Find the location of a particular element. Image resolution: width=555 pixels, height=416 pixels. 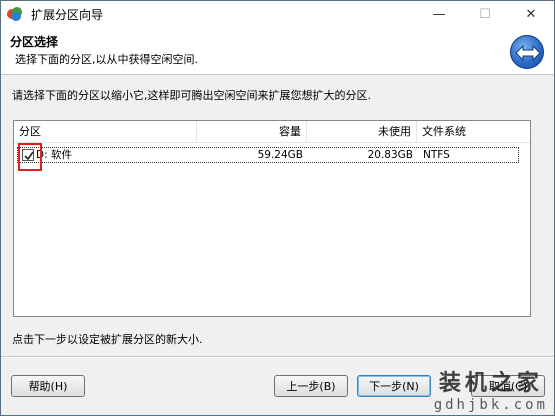

resize-arrows-icon is located at coordinates (527, 52).